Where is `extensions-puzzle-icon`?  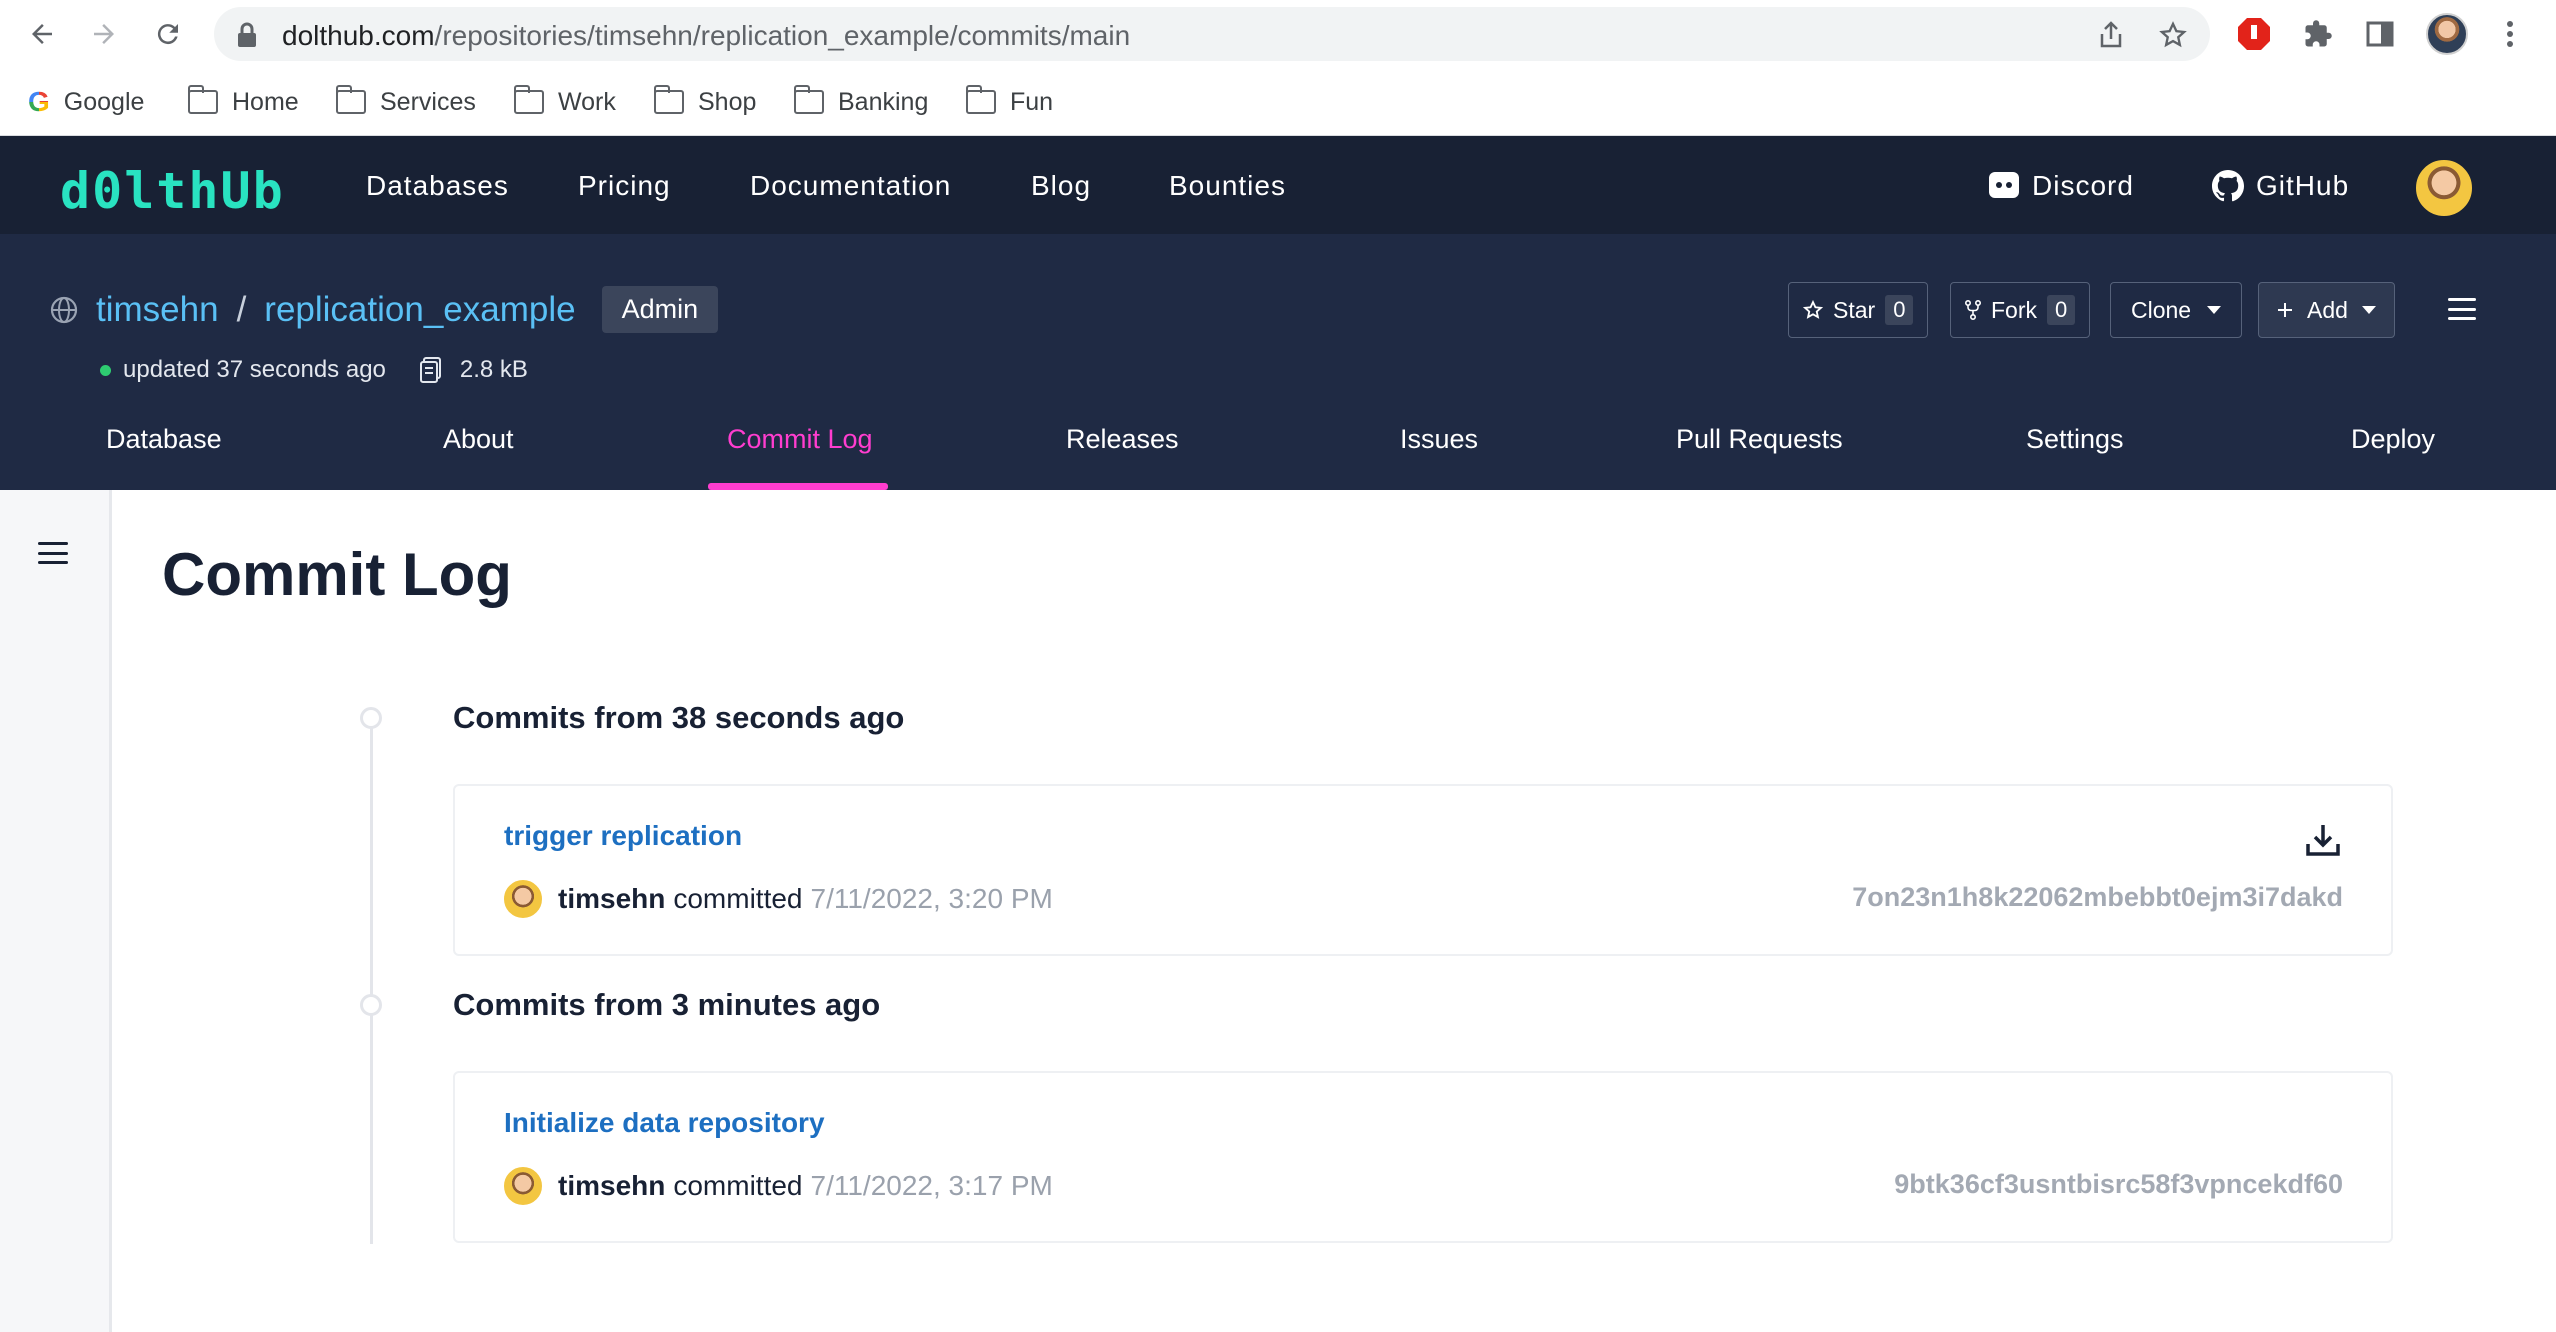 extensions-puzzle-icon is located at coordinates (2318, 34).